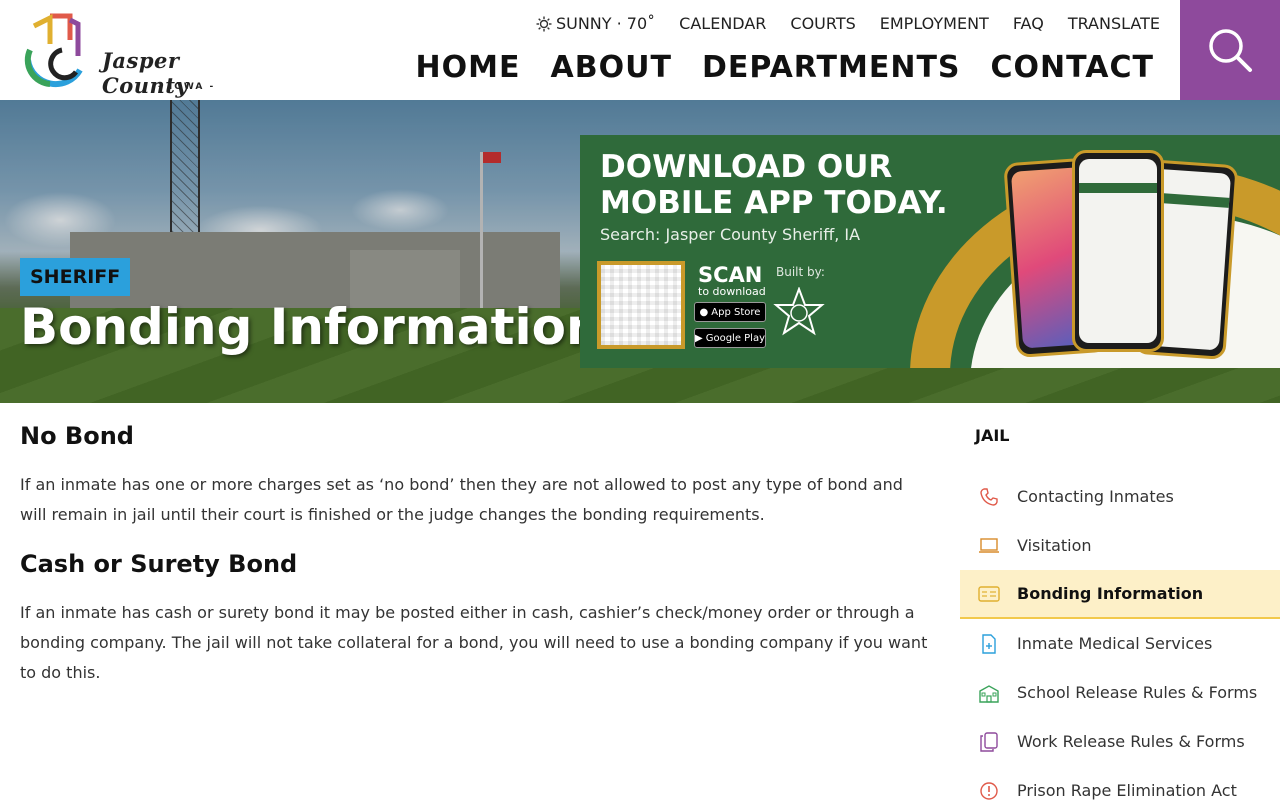 This screenshot has height=800, width=1280. What do you see at coordinates (611, 67) in the screenshot?
I see `nav-about-link: ABOUT` at bounding box center [611, 67].